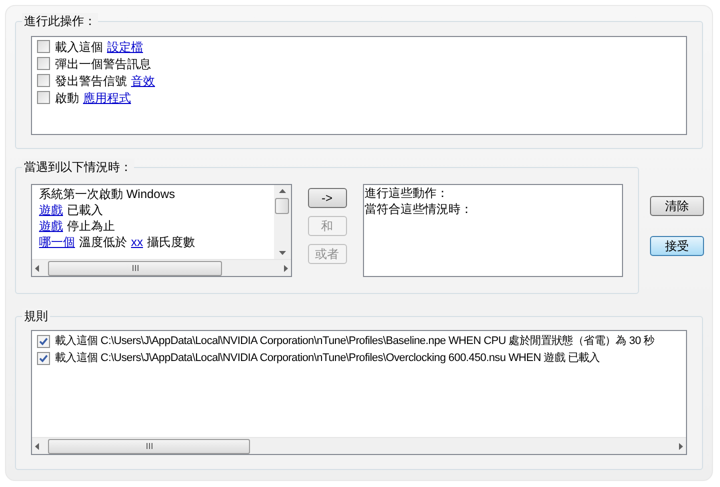 This screenshot has height=487, width=720. I want to click on group-title: 當遇到以下情況時：, so click(78, 167).